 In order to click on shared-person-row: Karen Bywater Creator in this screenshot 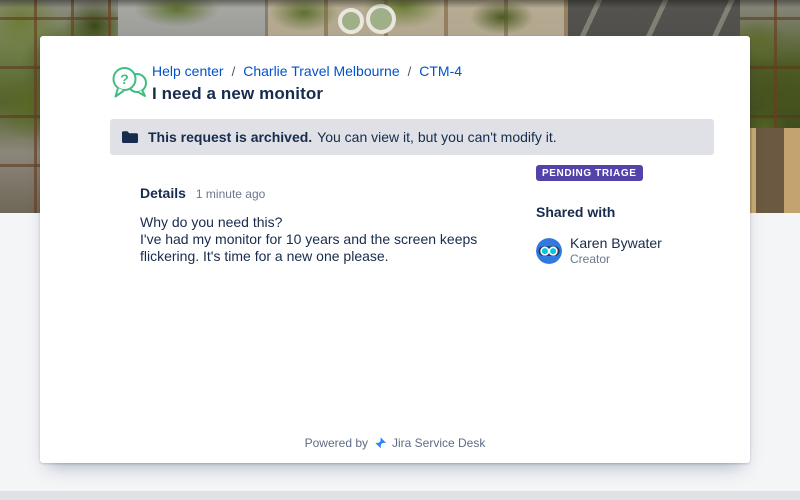, I will do `click(625, 250)`.